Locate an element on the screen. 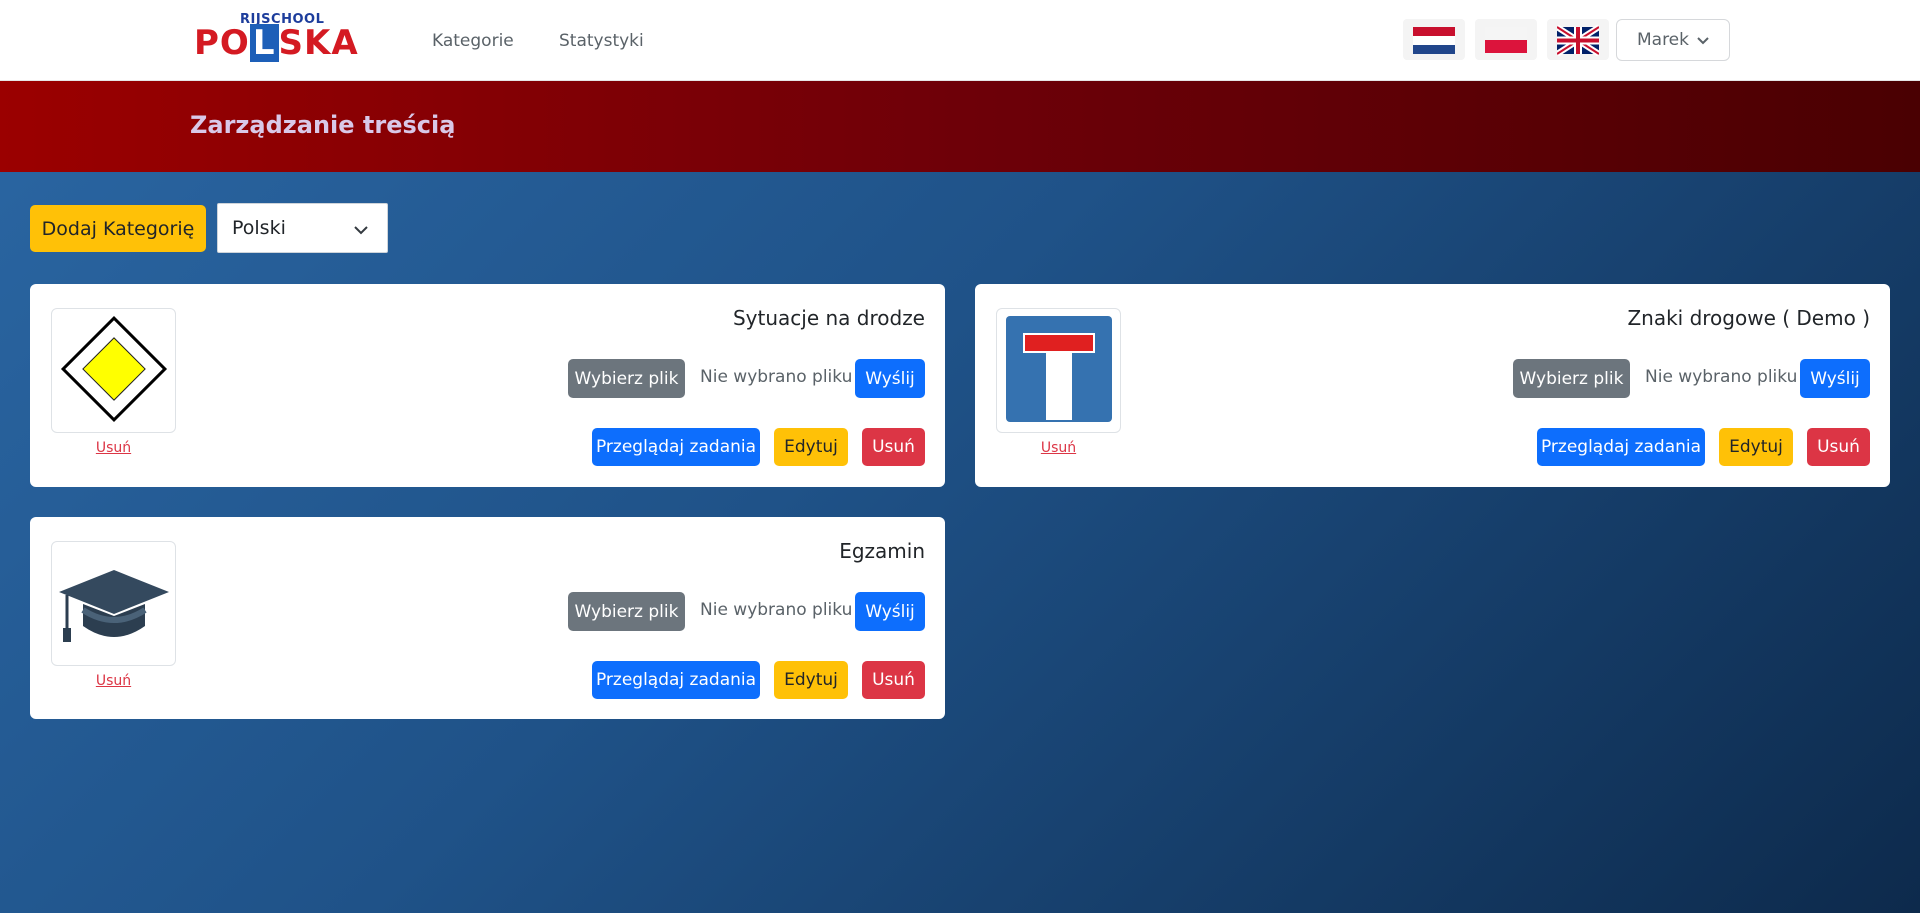 The height and width of the screenshot is (913, 1920). category-title: Sytuacje na drodze is located at coordinates (828, 318).